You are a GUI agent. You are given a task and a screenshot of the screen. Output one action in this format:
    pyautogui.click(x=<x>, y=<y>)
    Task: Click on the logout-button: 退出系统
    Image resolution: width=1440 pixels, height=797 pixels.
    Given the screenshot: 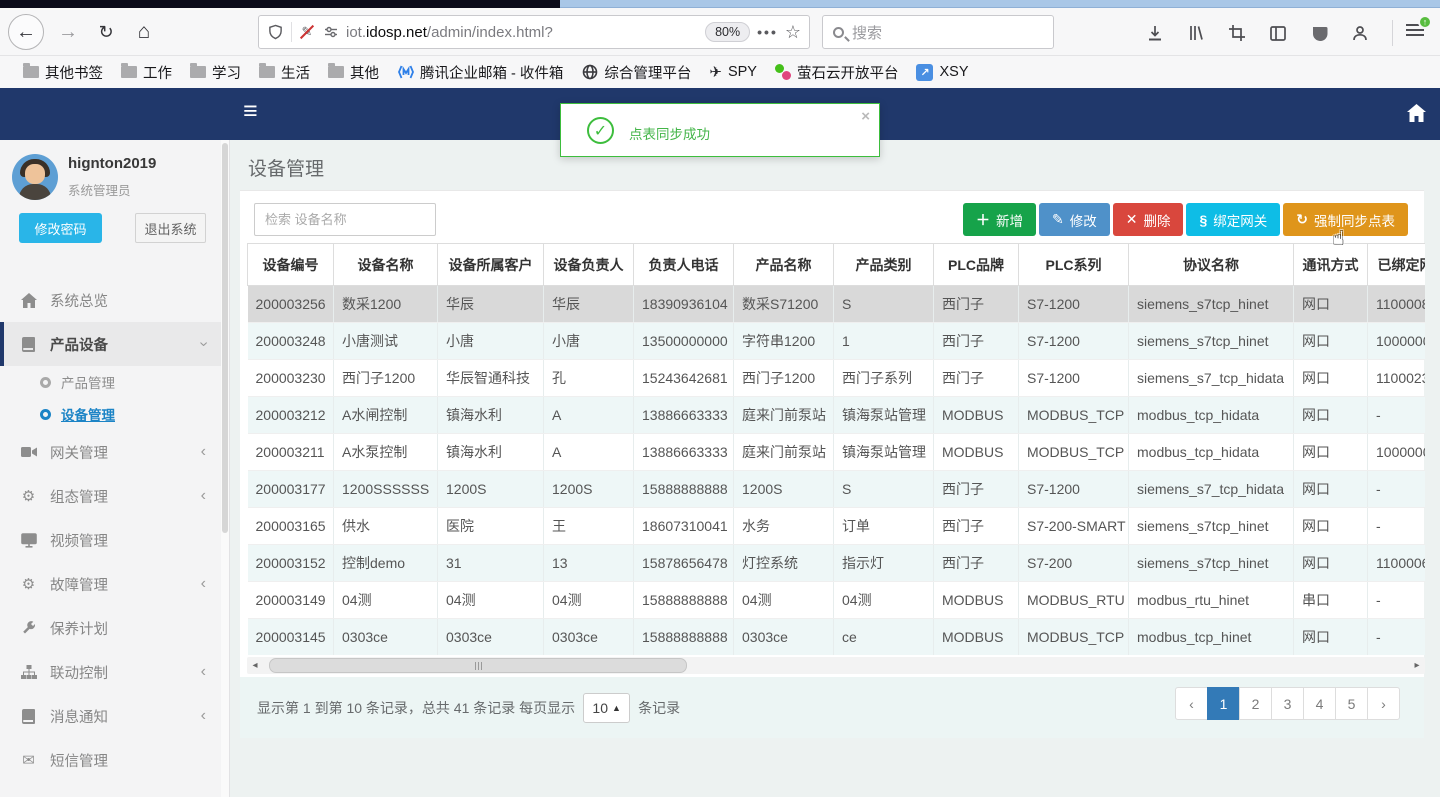 What is the action you would take?
    pyautogui.click(x=170, y=228)
    